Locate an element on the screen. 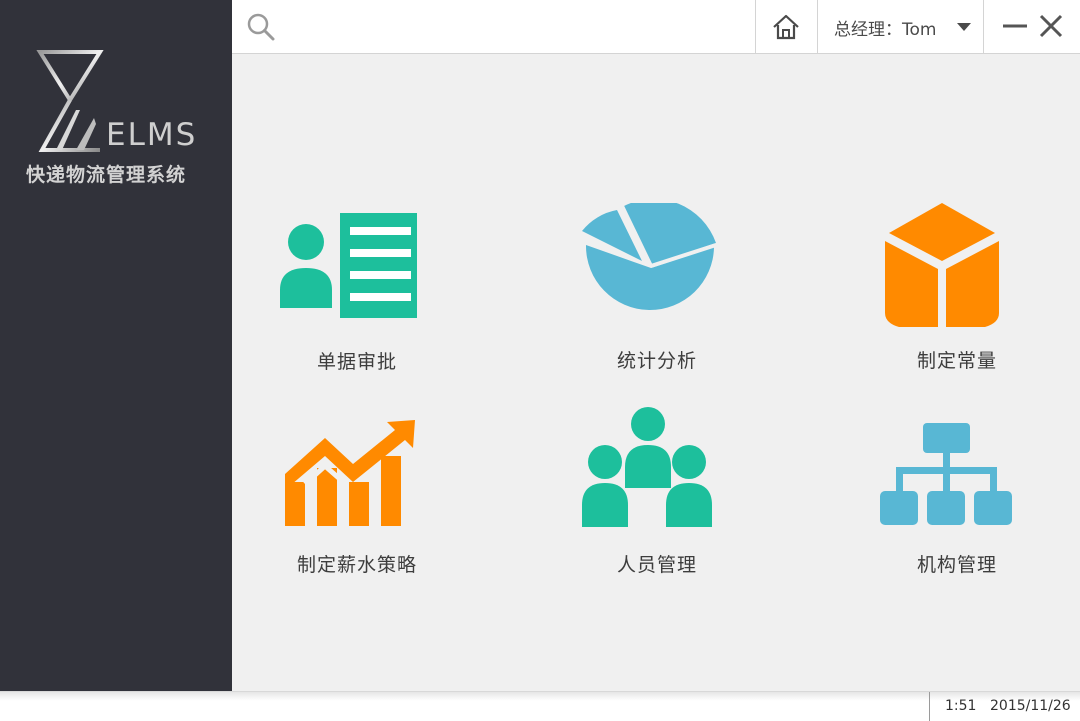  user-menu-dropdown: 总经理：Tom is located at coordinates (900, 26).